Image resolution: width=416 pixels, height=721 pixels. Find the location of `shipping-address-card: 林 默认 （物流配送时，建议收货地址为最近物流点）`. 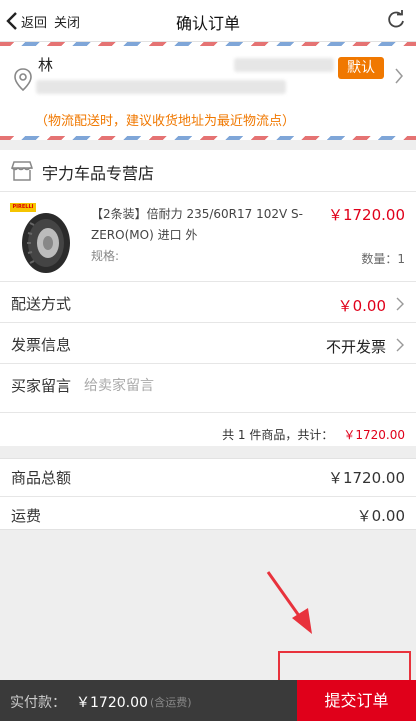

shipping-address-card: 林 默认 （物流配送时，建议收货地址为最近物流点） is located at coordinates (208, 91).